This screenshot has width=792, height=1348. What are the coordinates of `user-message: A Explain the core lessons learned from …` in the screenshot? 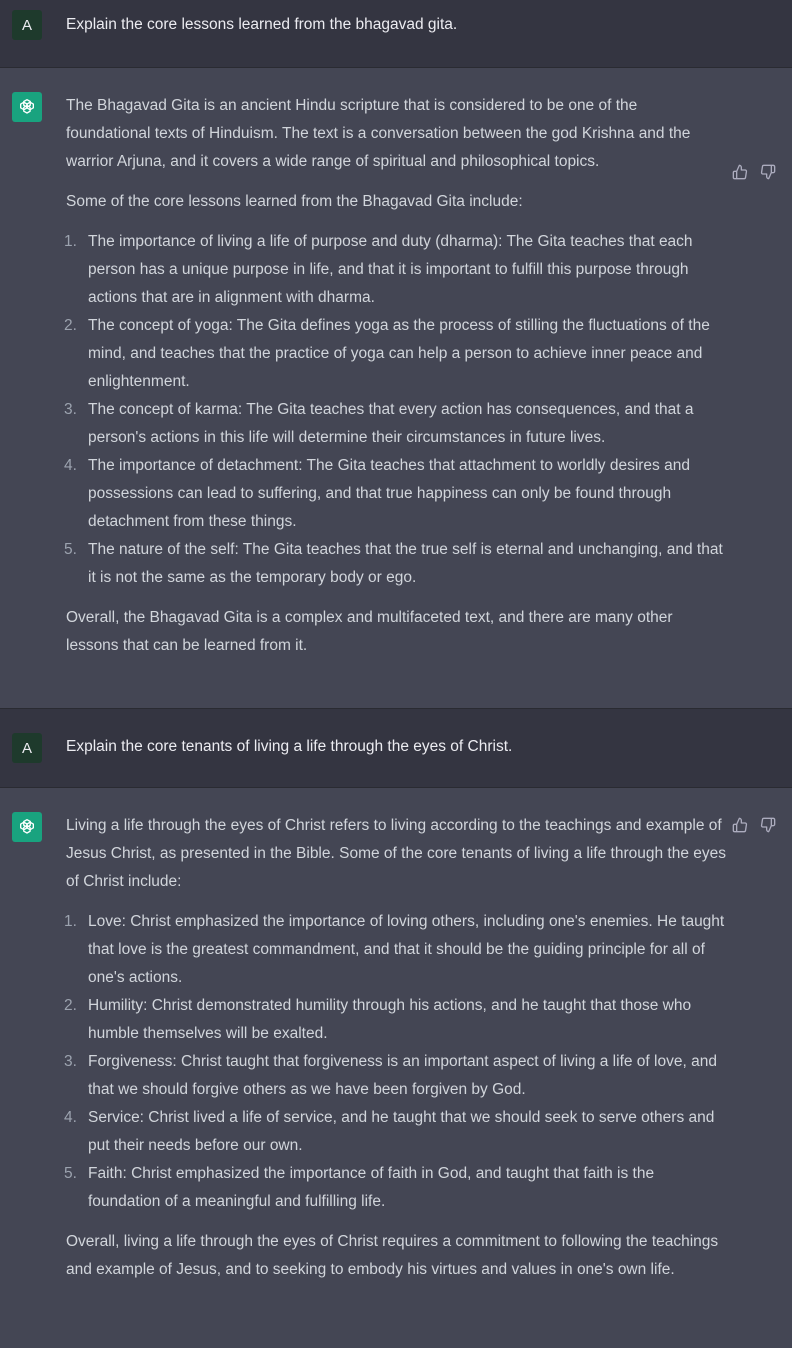 It's located at (396, 34).